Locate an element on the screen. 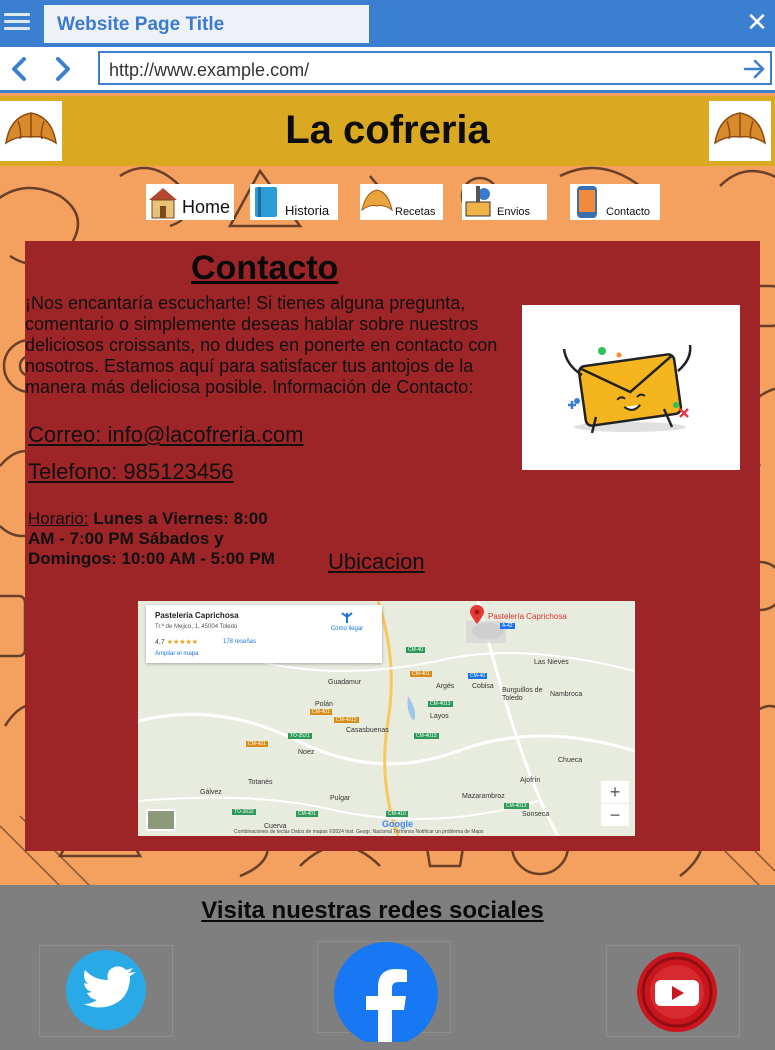 Image resolution: width=775 pixels, height=1050 pixels. town-label: Mazarambroz is located at coordinates (483, 796).